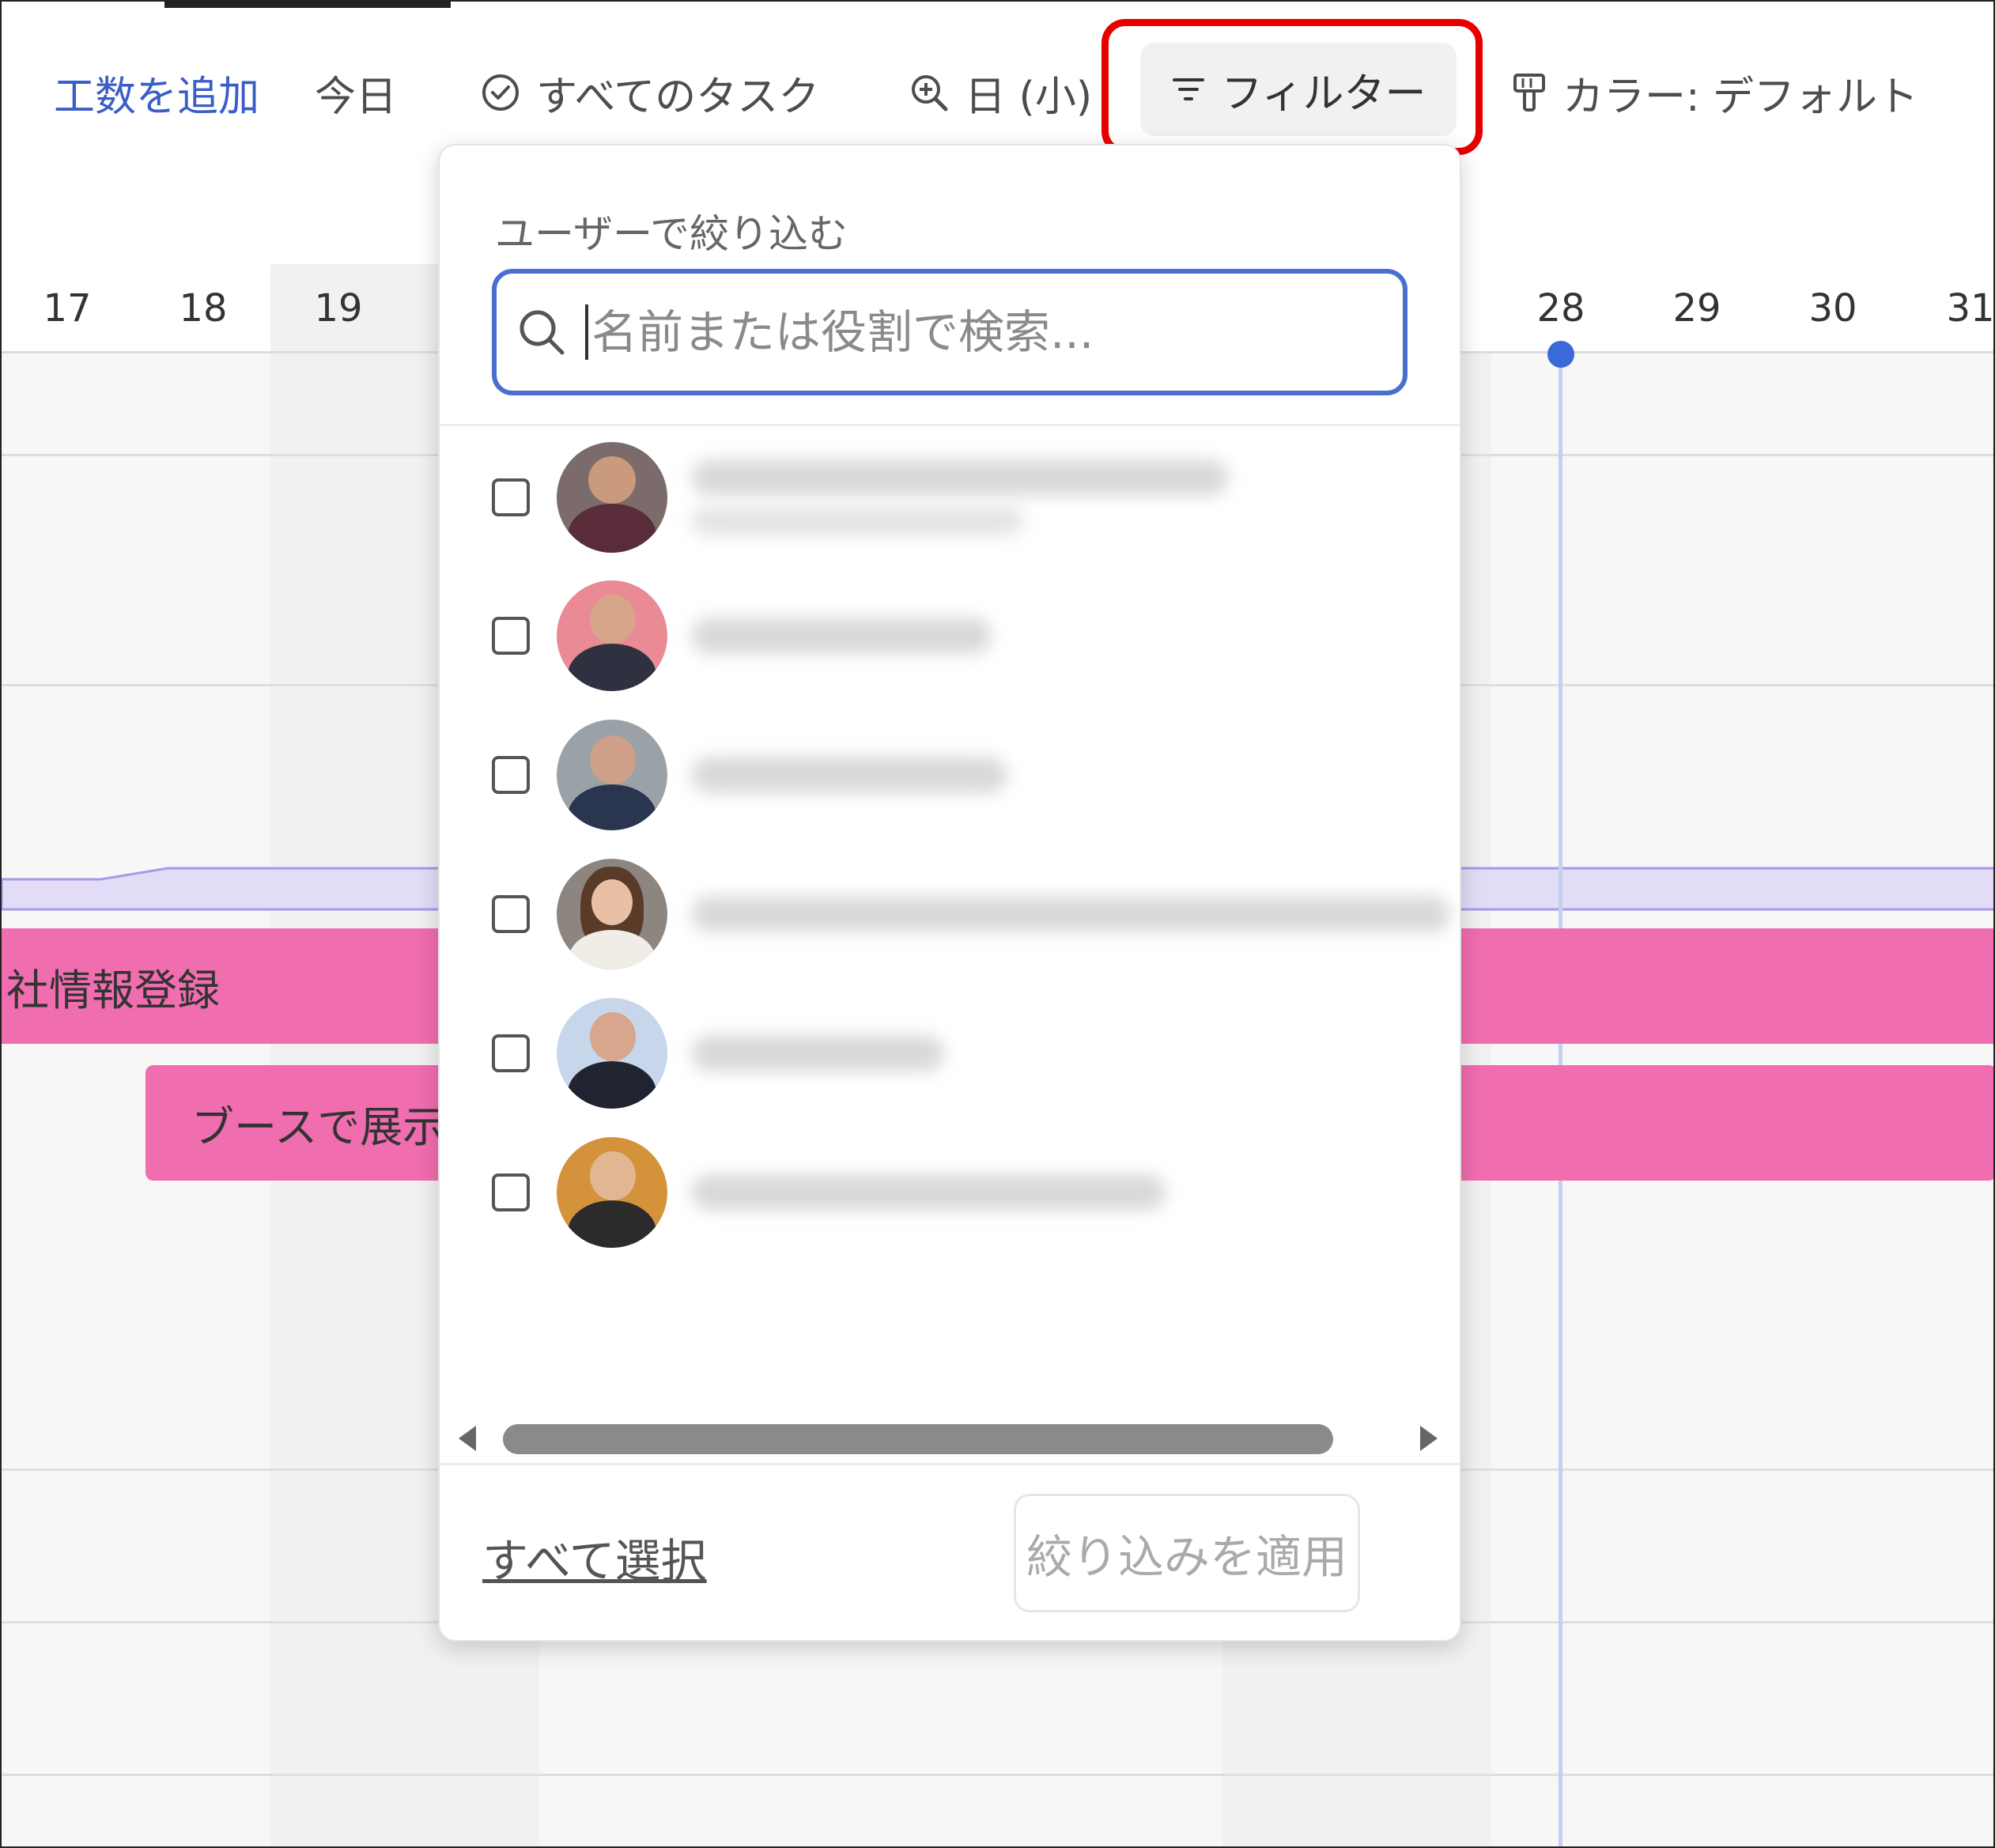 This screenshot has height=1848, width=1995. I want to click on add-hours-button: 工数を追加, so click(156, 92).